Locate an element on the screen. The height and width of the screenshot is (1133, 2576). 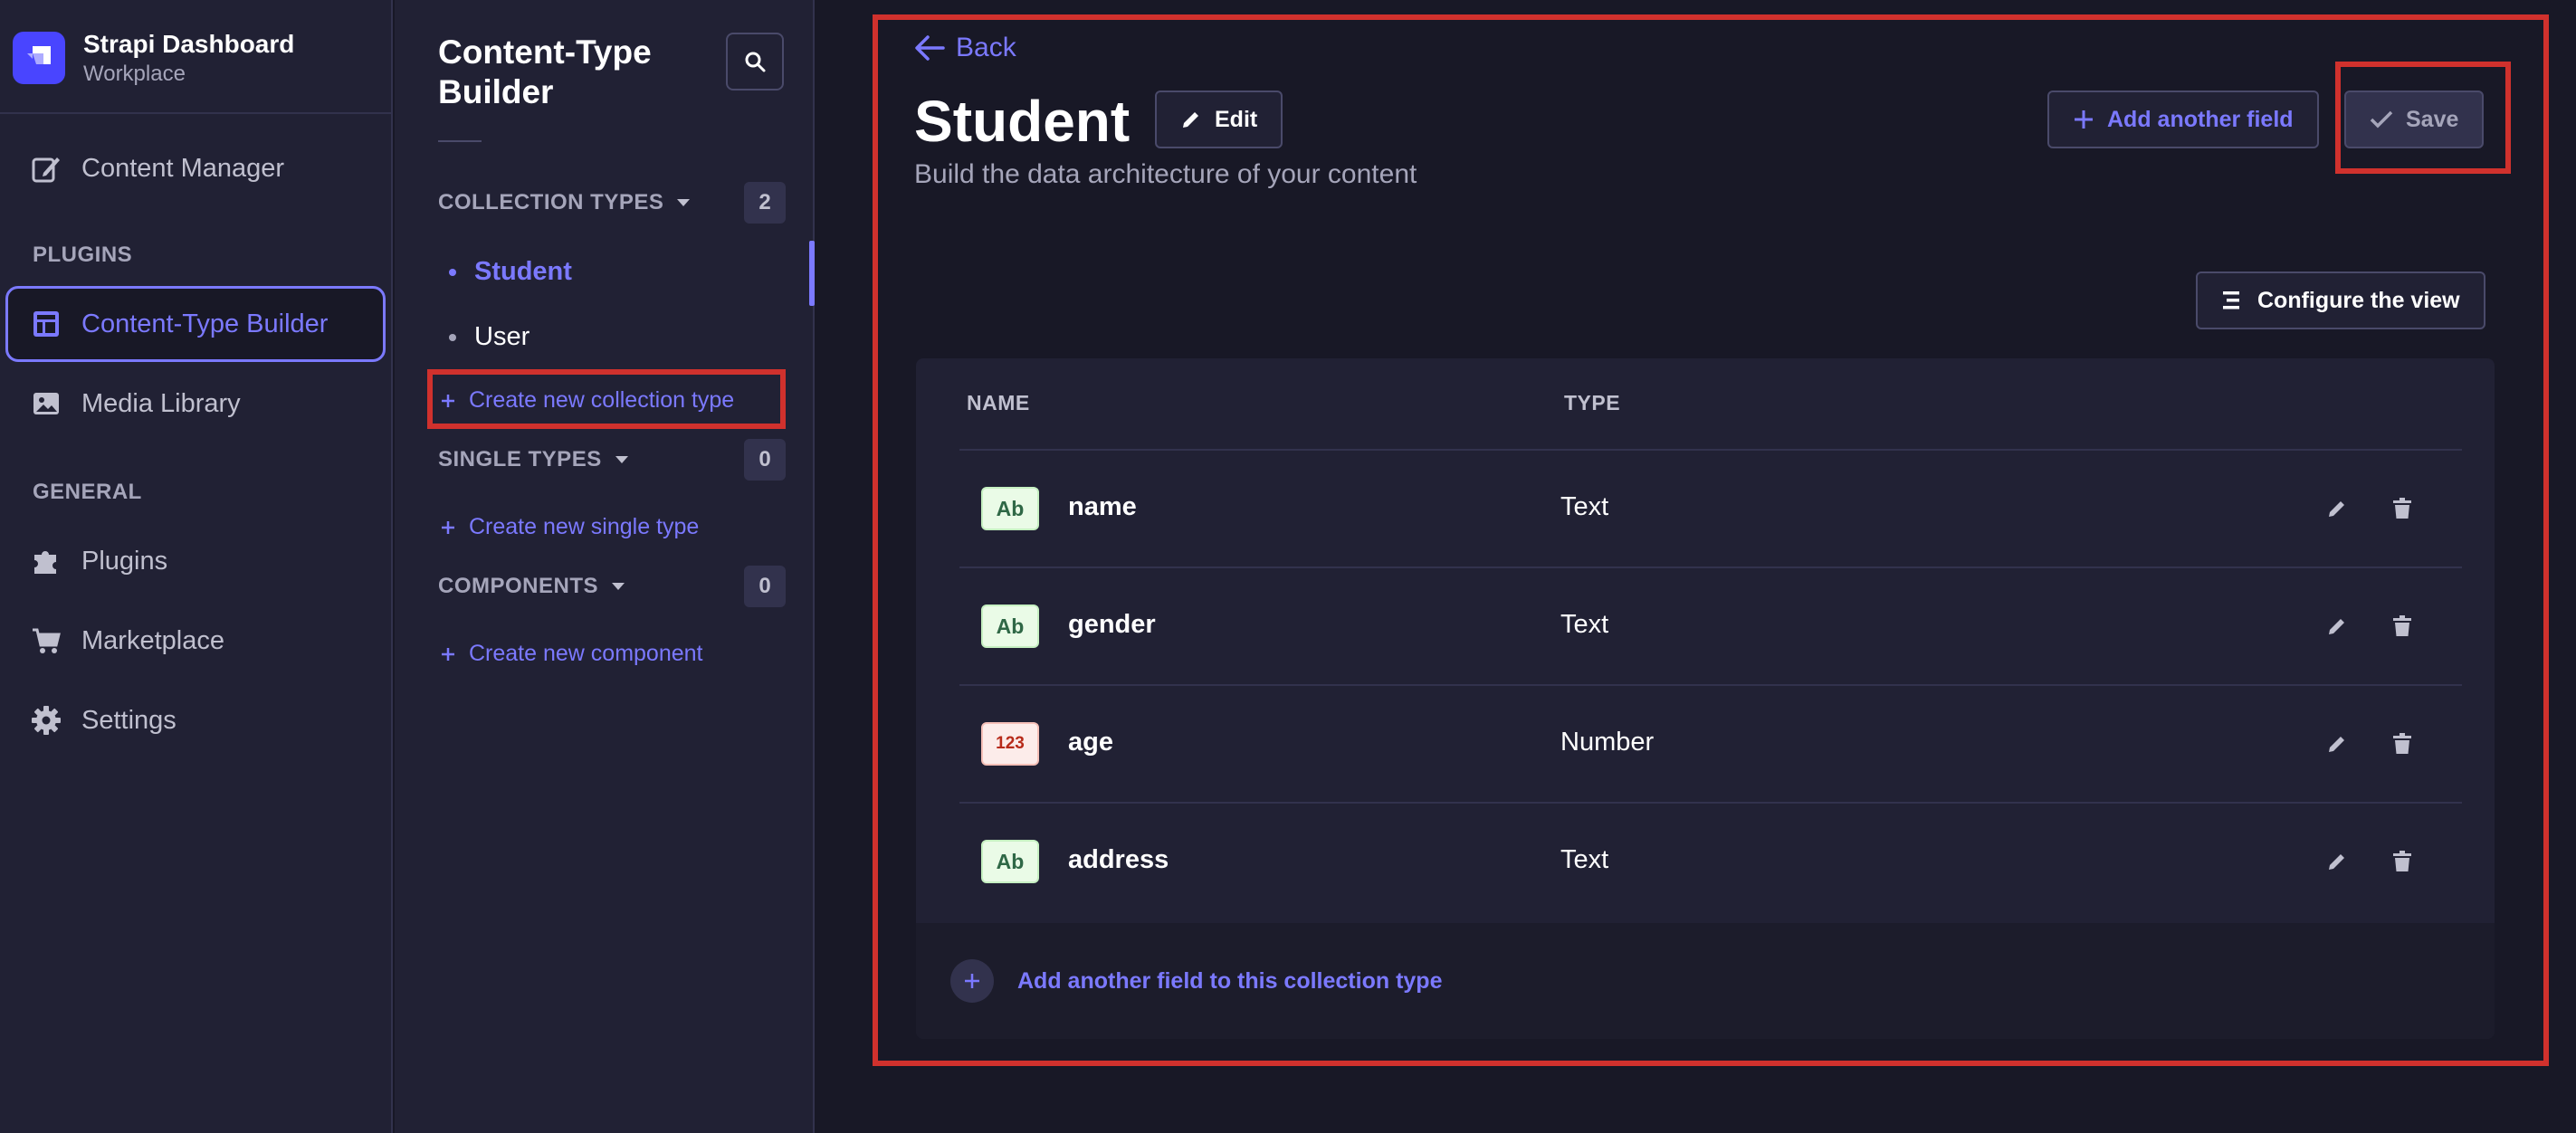
nav-item-marketplace: Marketplace is located at coordinates (195, 641).